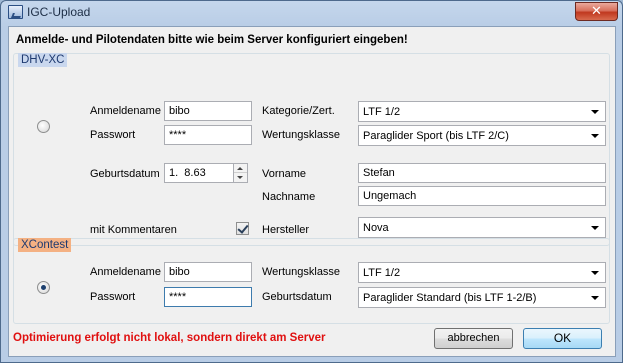 This screenshot has width=623, height=363. What do you see at coordinates (125, 111) in the screenshot?
I see `dhv-login-label: Anmeldename` at bounding box center [125, 111].